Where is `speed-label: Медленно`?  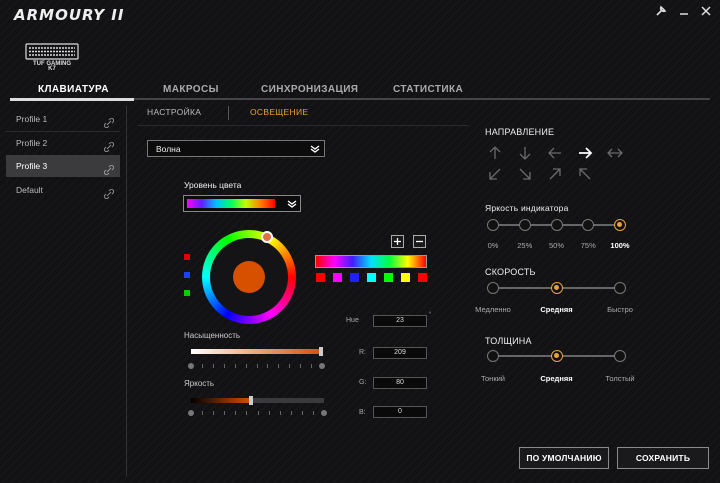 speed-label: Медленно is located at coordinates (493, 309).